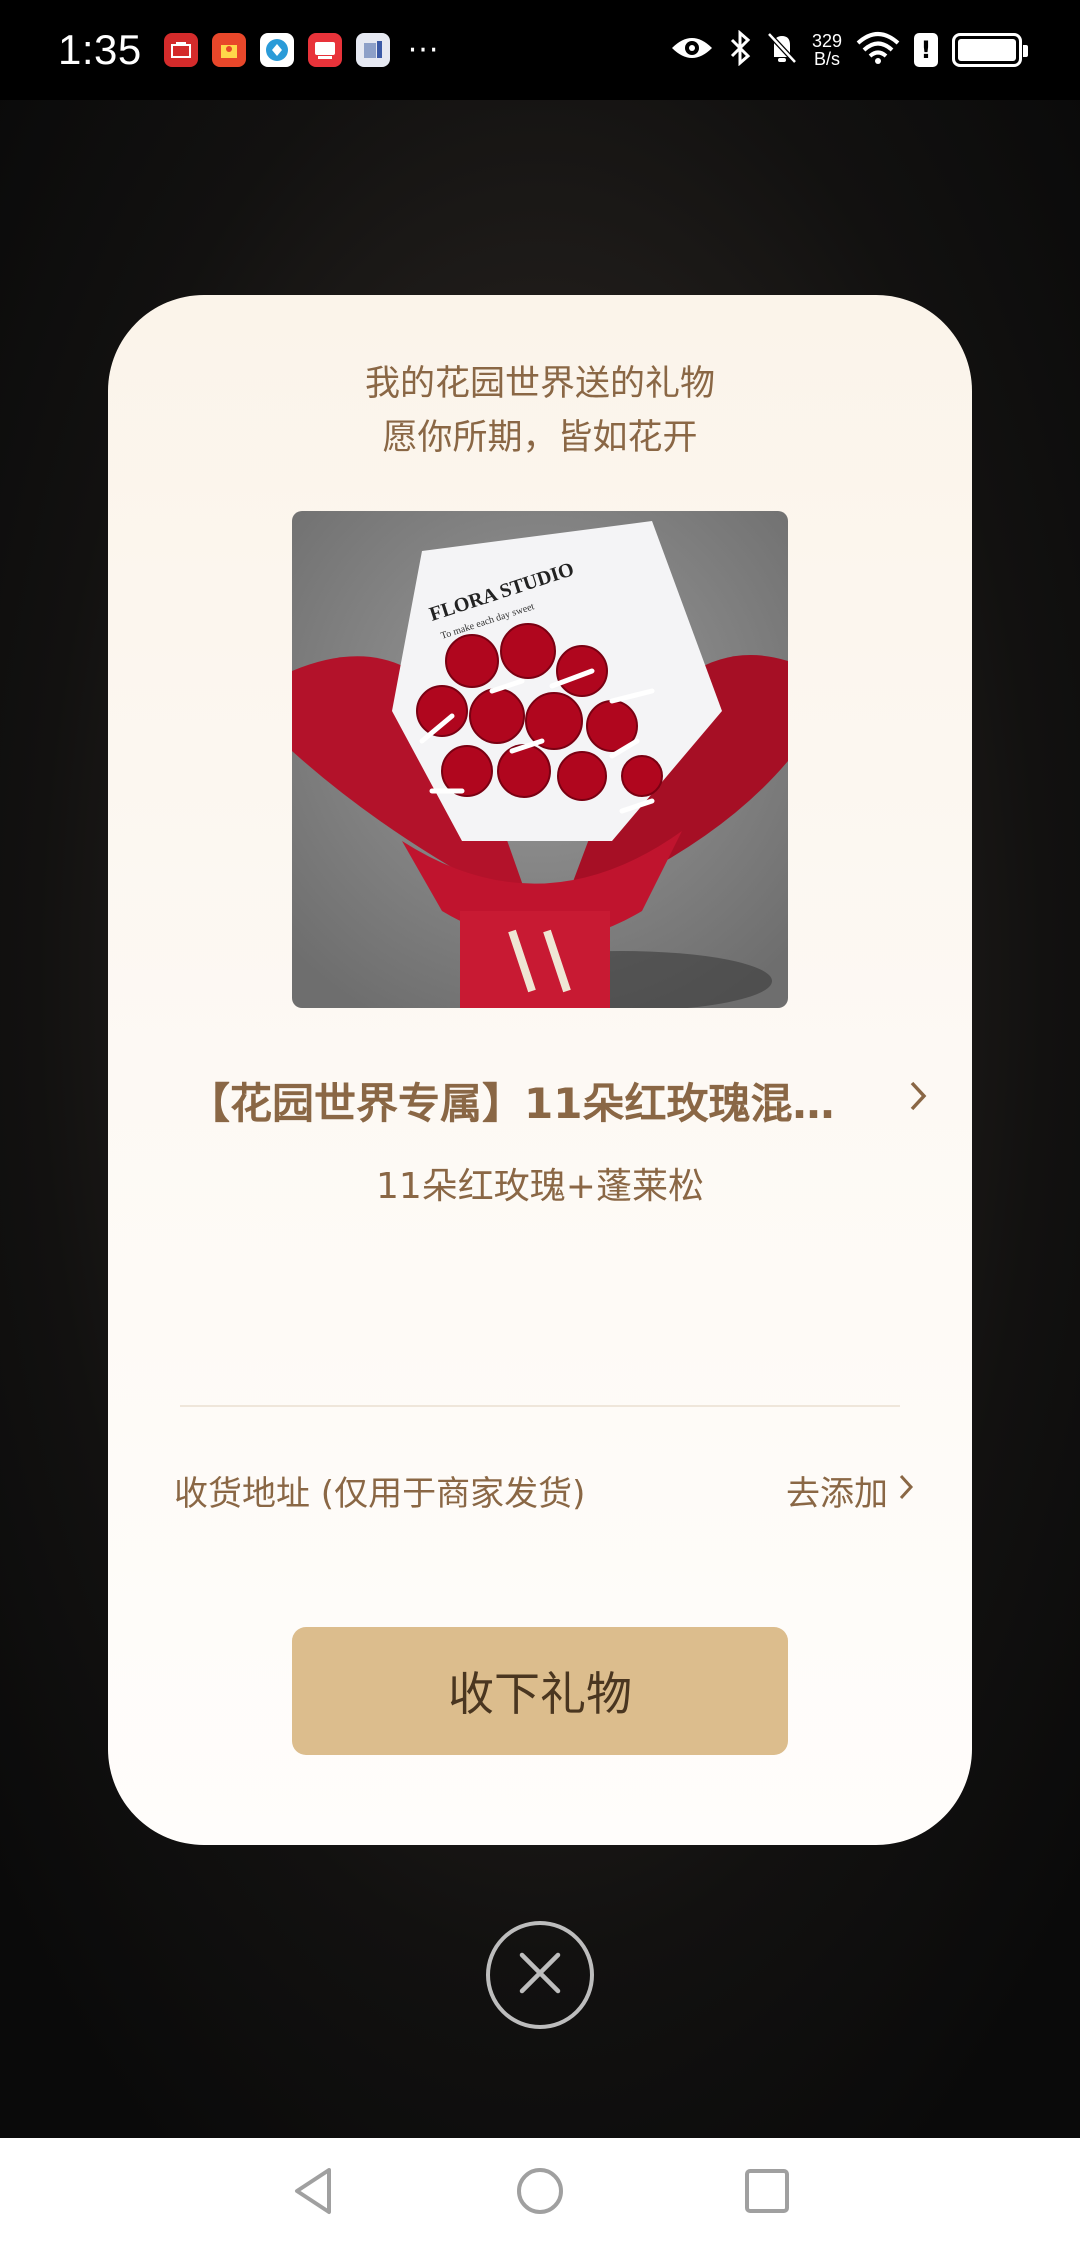  I want to click on header-line-2: 愿你所期，皆如花开, so click(540, 438).